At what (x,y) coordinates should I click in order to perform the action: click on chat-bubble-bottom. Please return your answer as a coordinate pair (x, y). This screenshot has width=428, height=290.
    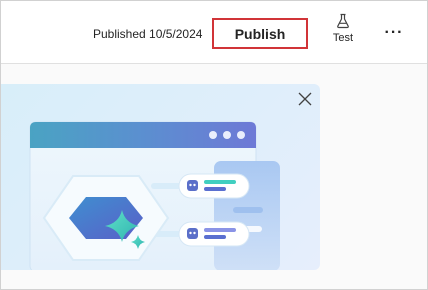
    Looking at the image, I should click on (214, 234).